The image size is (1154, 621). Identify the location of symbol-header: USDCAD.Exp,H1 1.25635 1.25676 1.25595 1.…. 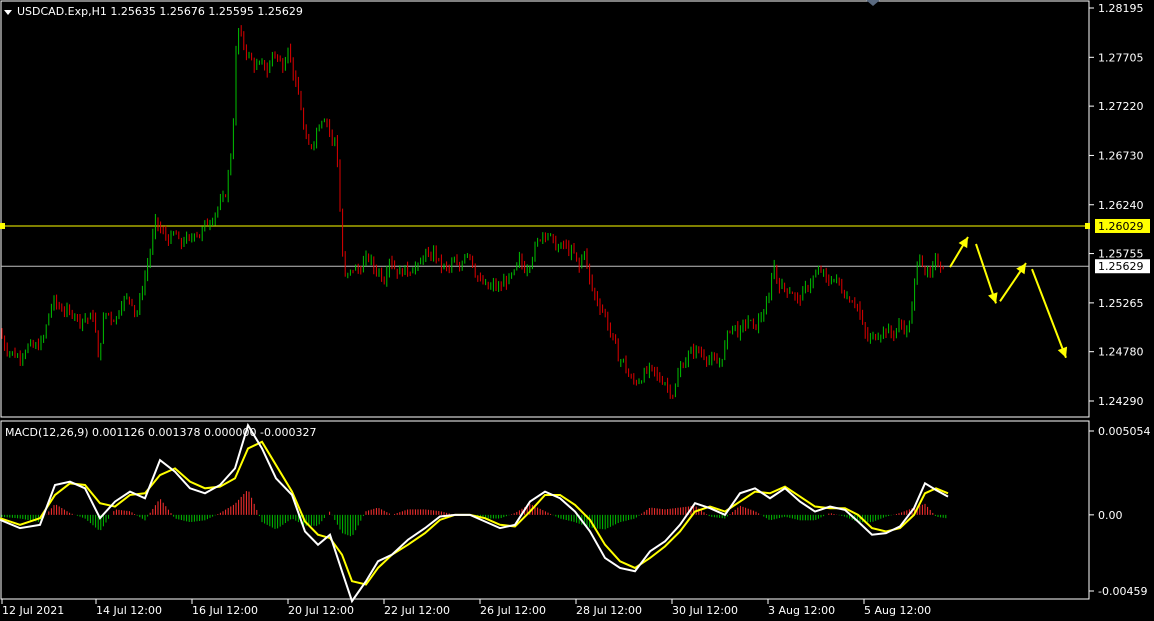
(160, 11).